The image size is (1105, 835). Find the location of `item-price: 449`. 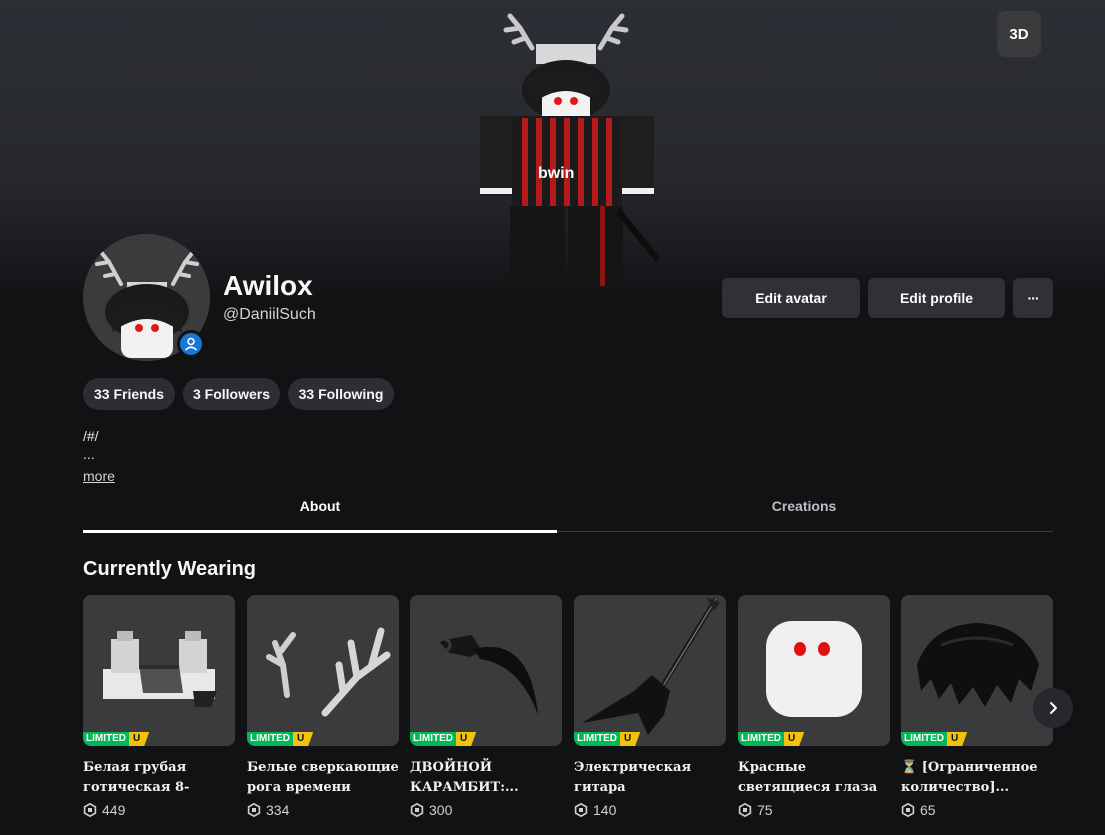

item-price: 449 is located at coordinates (159, 810).